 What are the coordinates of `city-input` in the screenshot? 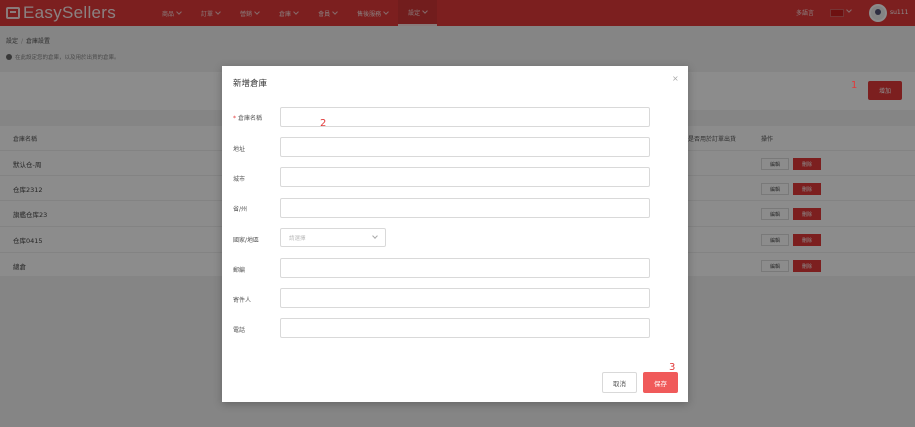 It's located at (465, 177).